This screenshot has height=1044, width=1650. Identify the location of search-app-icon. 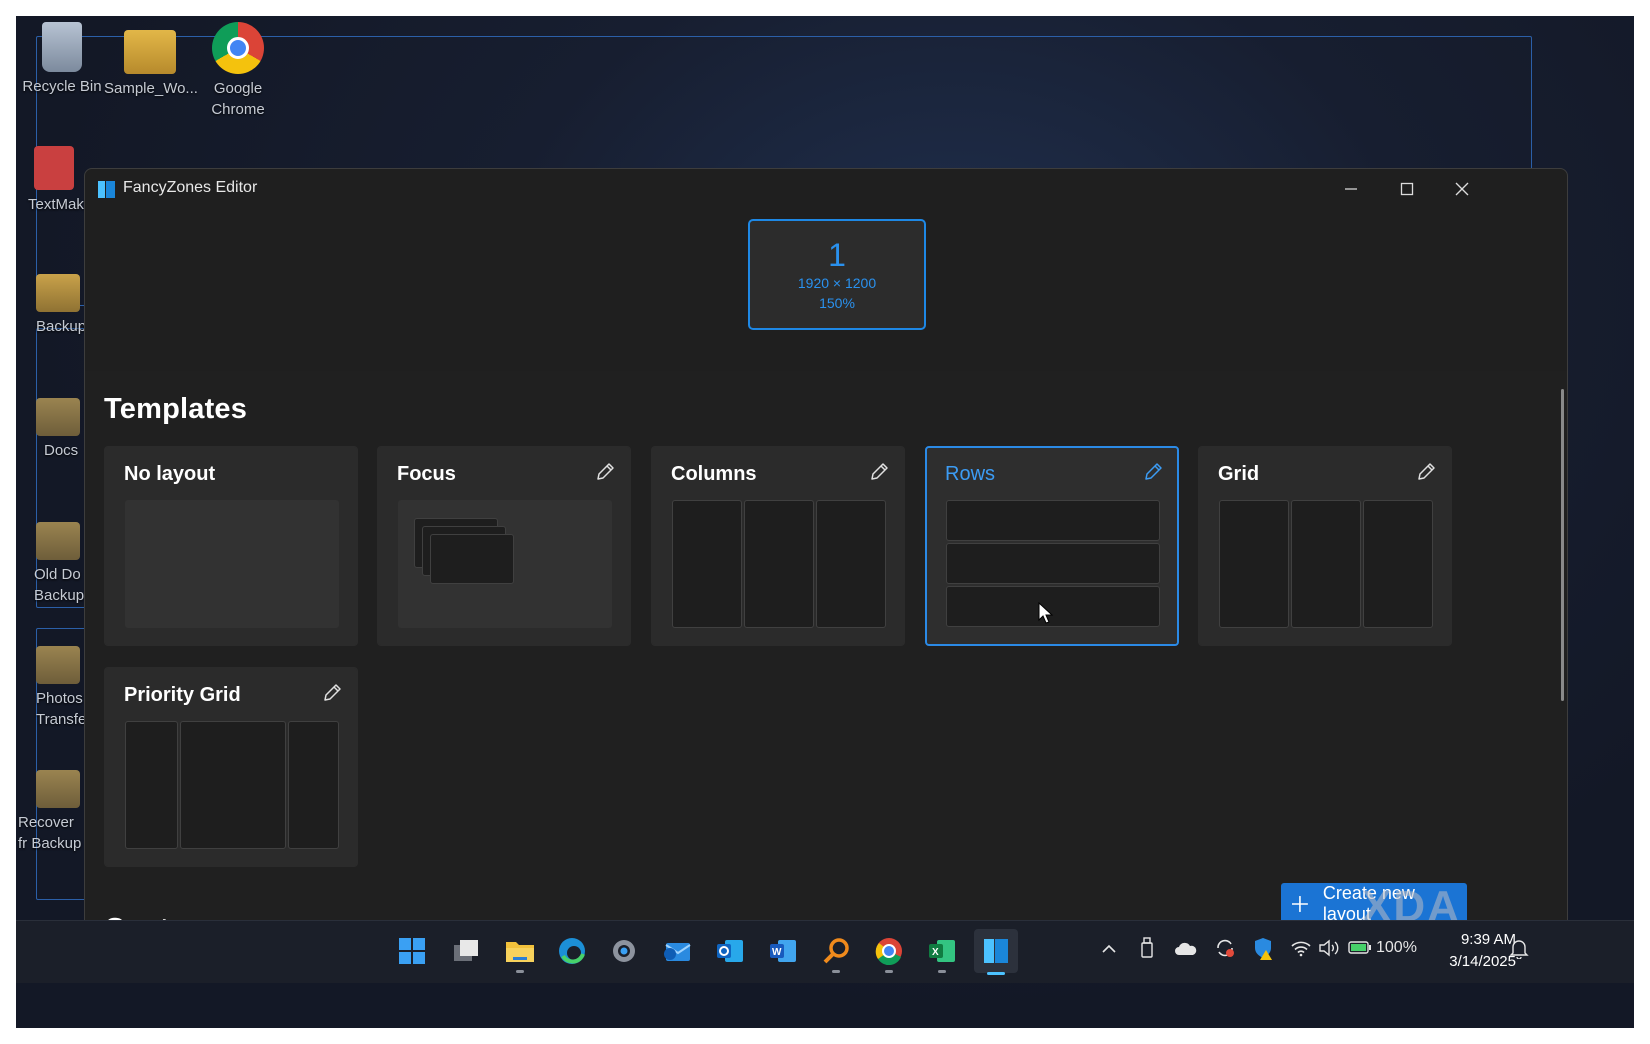
(836, 951).